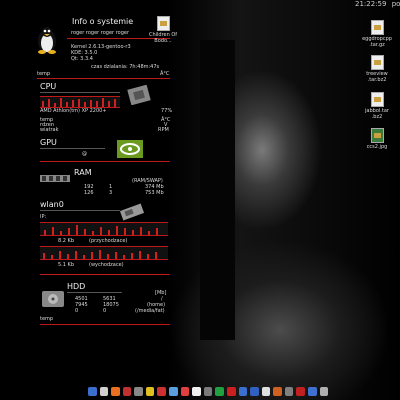  I want to click on hard-drive-icon, so click(53, 299).